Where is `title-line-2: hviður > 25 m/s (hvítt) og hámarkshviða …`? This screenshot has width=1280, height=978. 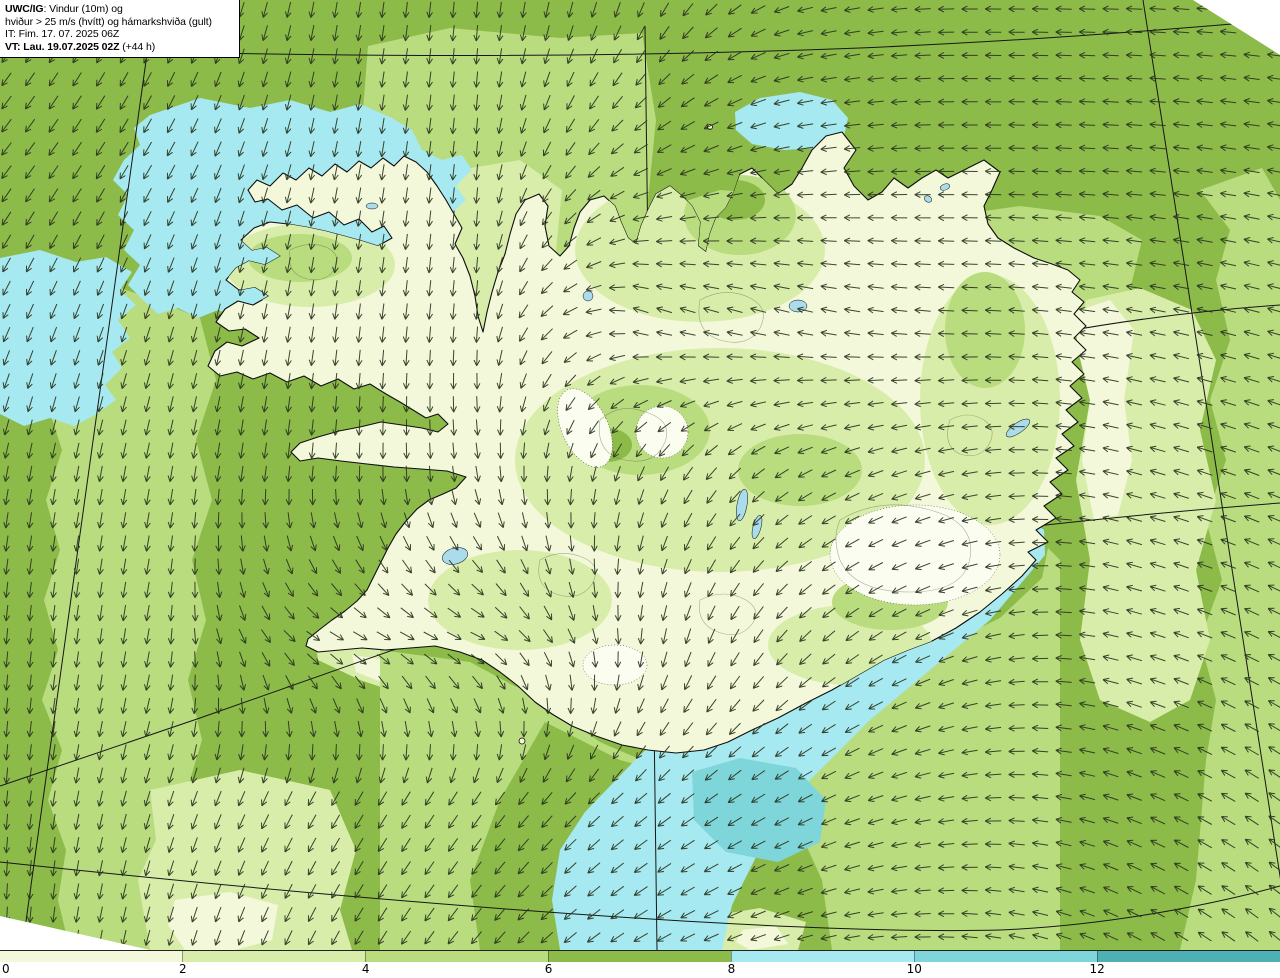
title-line-2: hviður > 25 m/s (hvítt) og hámarkshviða … is located at coordinates (108, 21).